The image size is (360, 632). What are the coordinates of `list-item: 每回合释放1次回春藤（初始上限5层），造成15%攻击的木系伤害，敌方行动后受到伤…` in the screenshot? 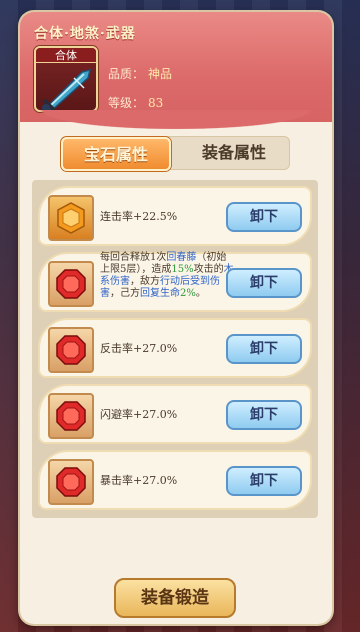 It's located at (175, 282).